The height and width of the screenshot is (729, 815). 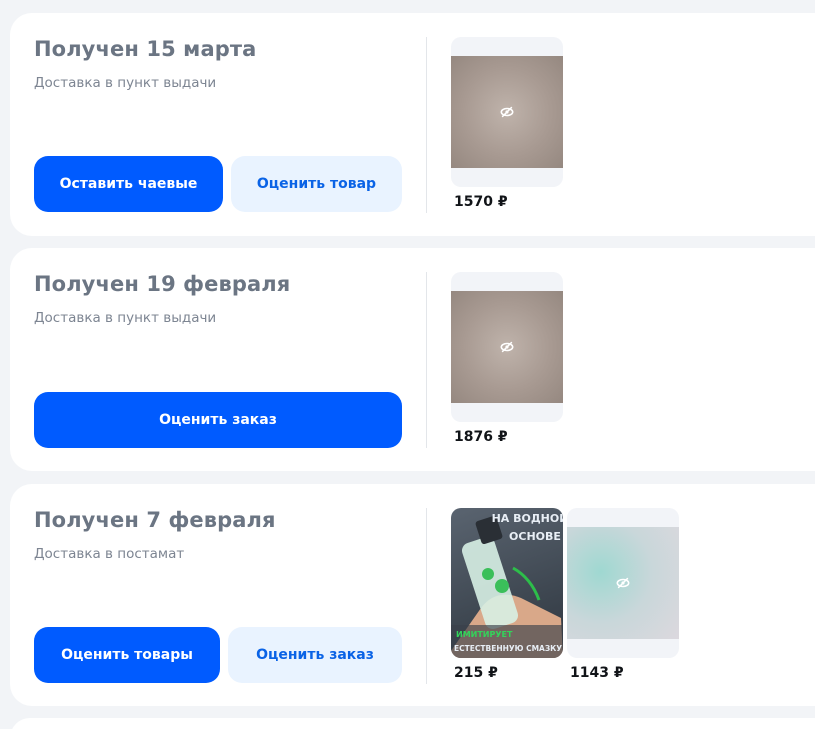 I want to click on order-title: Получен 7 февраля, so click(x=155, y=520).